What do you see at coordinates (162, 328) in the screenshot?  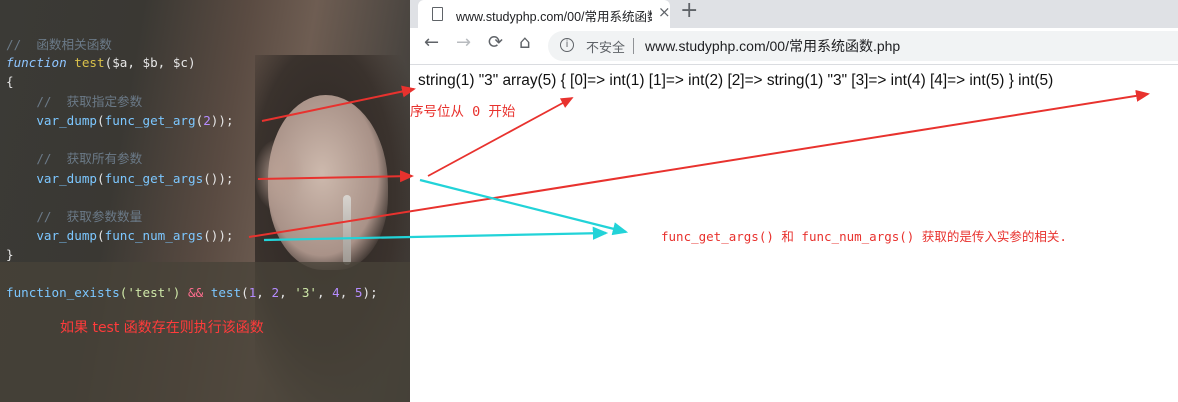 I see `annotation-function-exists: 如果 test 函数存在则执行该函数` at bounding box center [162, 328].